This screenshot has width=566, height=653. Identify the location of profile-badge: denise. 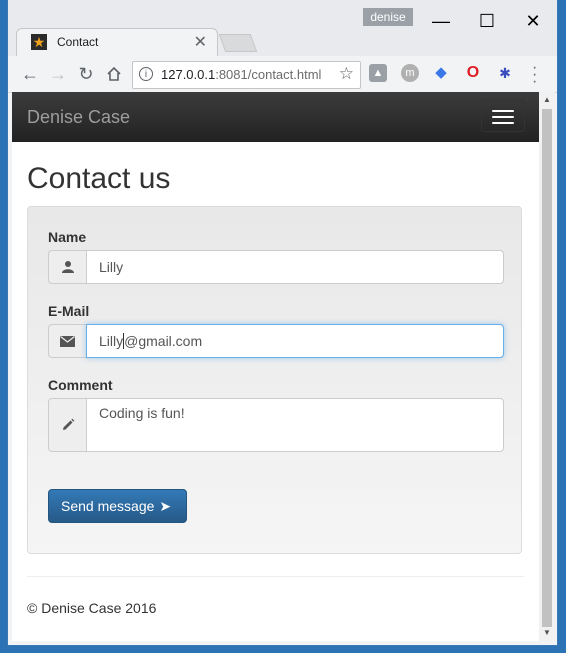
(388, 17).